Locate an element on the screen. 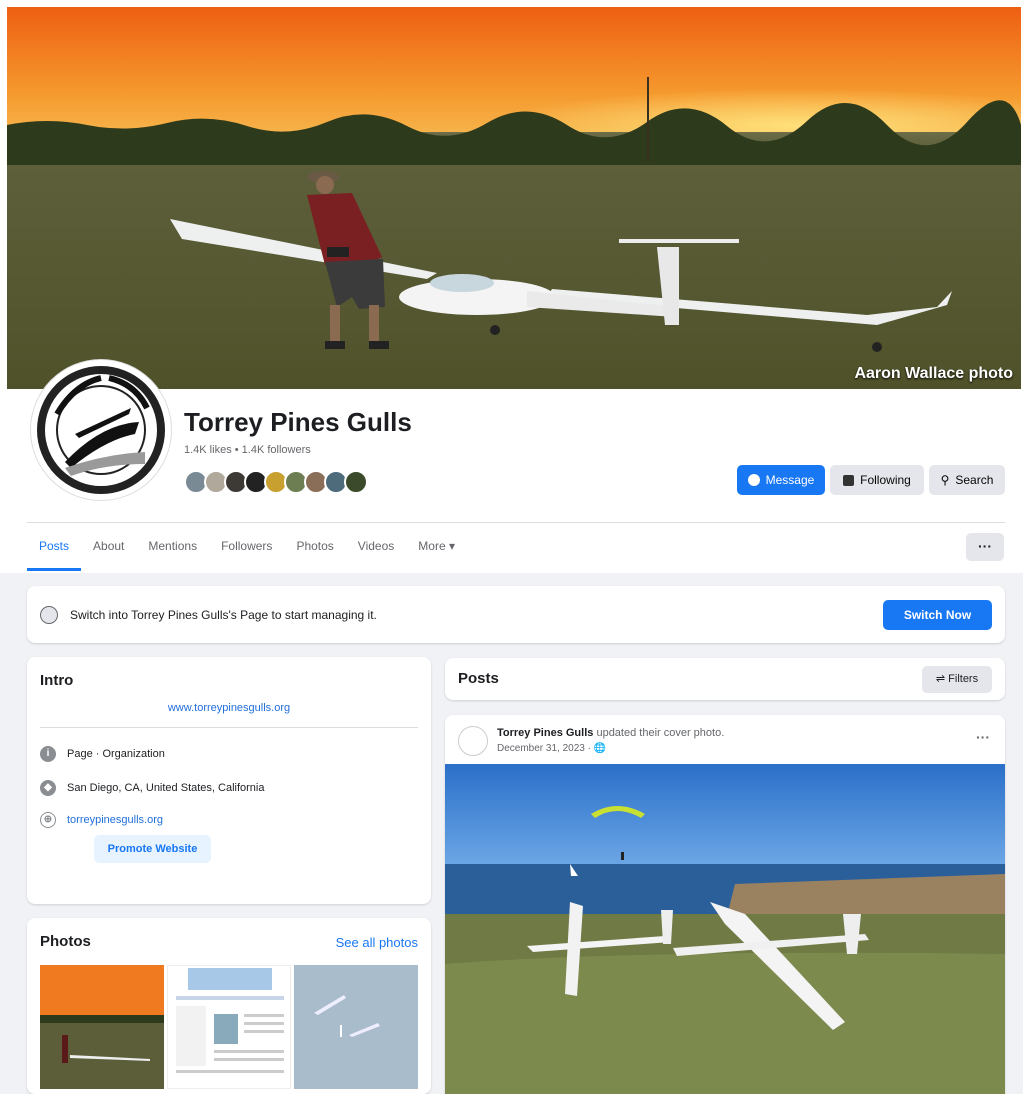 Image resolution: width=1023 pixels, height=1094 pixels. globe-icon: ⊕ is located at coordinates (48, 820).